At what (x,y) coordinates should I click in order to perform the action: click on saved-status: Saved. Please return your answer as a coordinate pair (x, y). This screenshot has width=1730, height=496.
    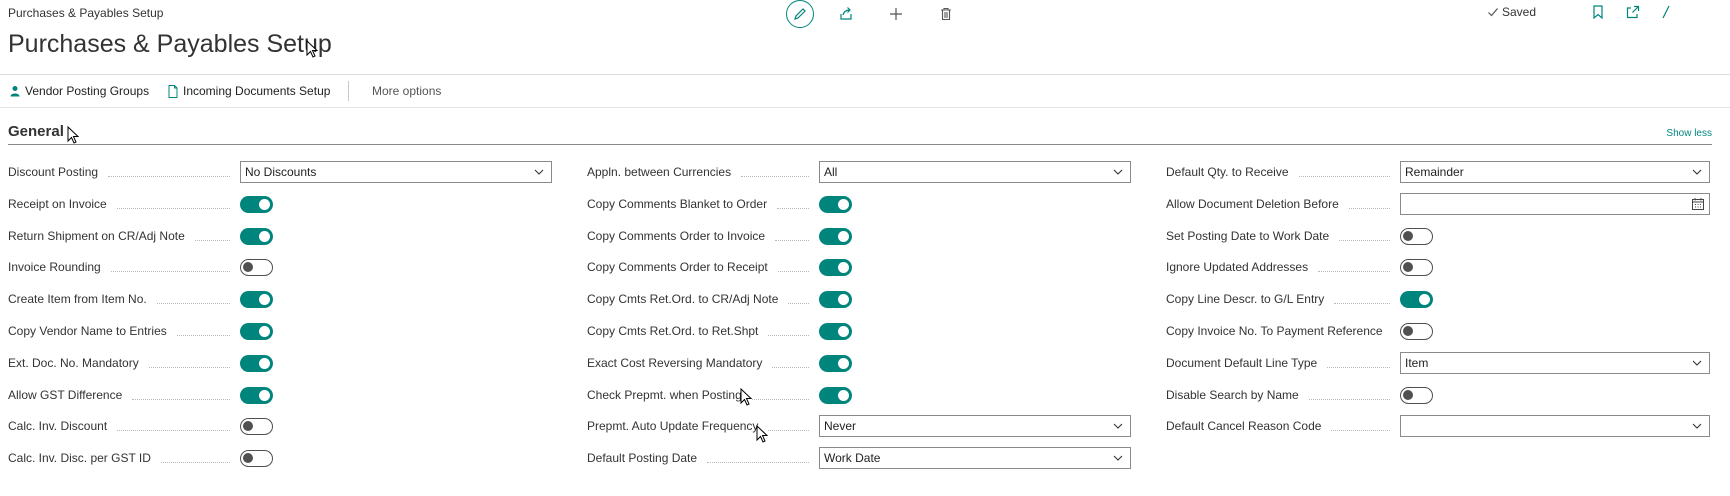
    Looking at the image, I should click on (1511, 12).